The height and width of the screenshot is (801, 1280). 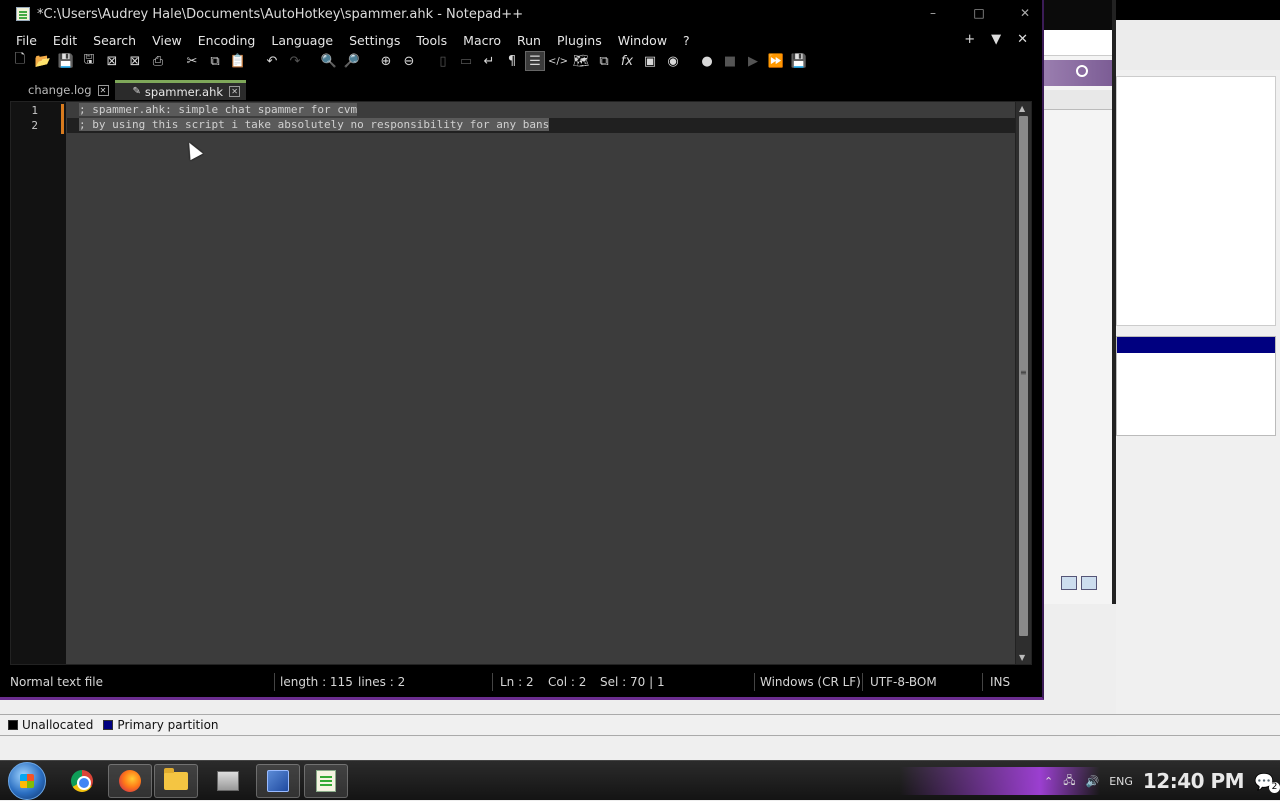 I want to click on print-icon: ⎙, so click(x=158, y=61).